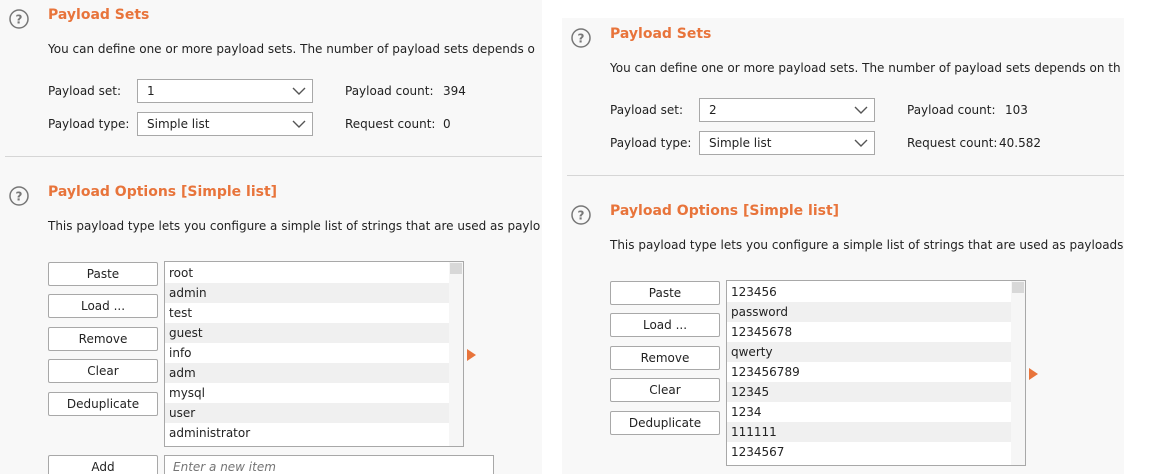 This screenshot has height=474, width=1156. What do you see at coordinates (869, 352) in the screenshot?
I see `list-item: qwerty` at bounding box center [869, 352].